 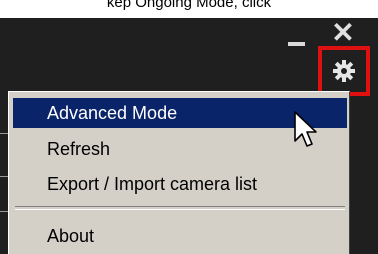 What do you see at coordinates (305, 129) in the screenshot?
I see `mouse-pointer-icon` at bounding box center [305, 129].